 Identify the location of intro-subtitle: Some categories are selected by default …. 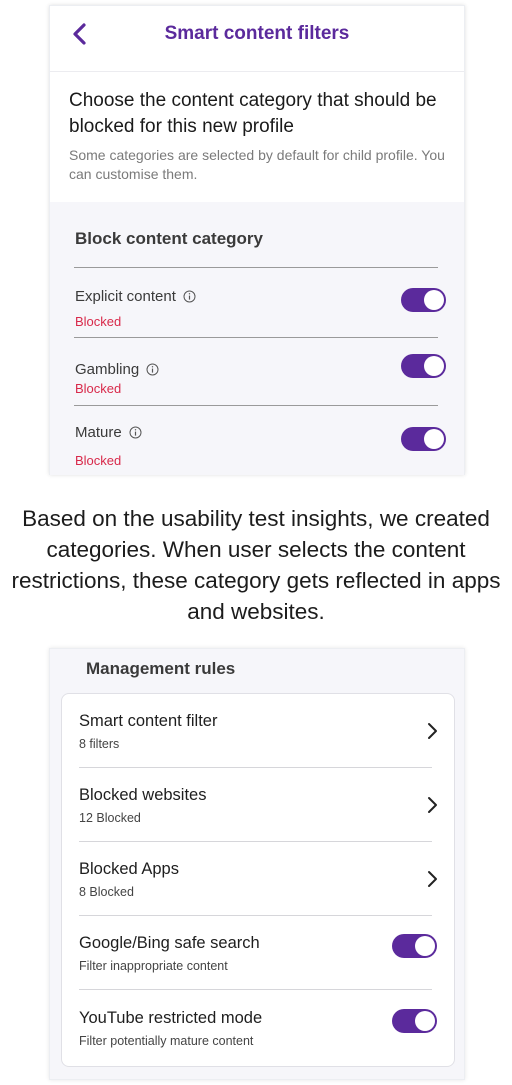
(257, 164).